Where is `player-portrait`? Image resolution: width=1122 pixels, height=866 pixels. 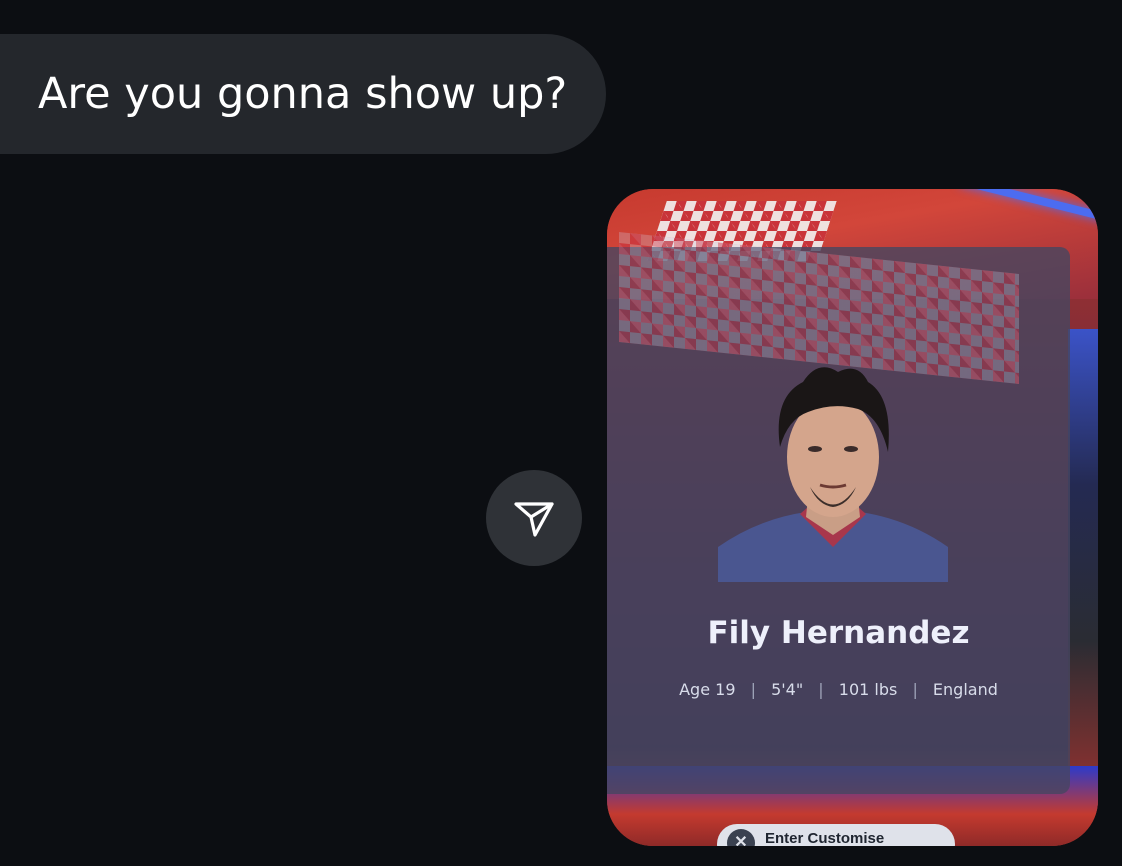
player-portrait is located at coordinates (833, 469).